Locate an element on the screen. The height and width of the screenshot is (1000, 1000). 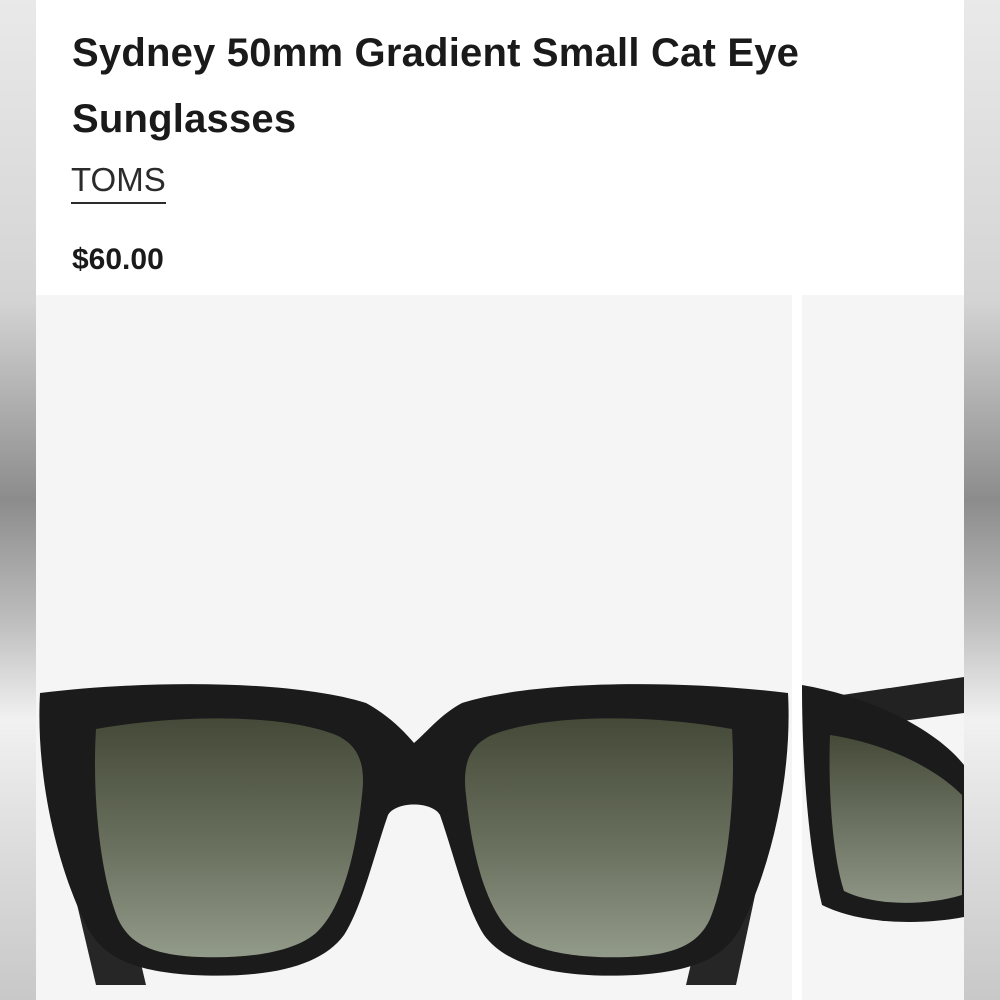
gallery-image-side is located at coordinates (883, 647).